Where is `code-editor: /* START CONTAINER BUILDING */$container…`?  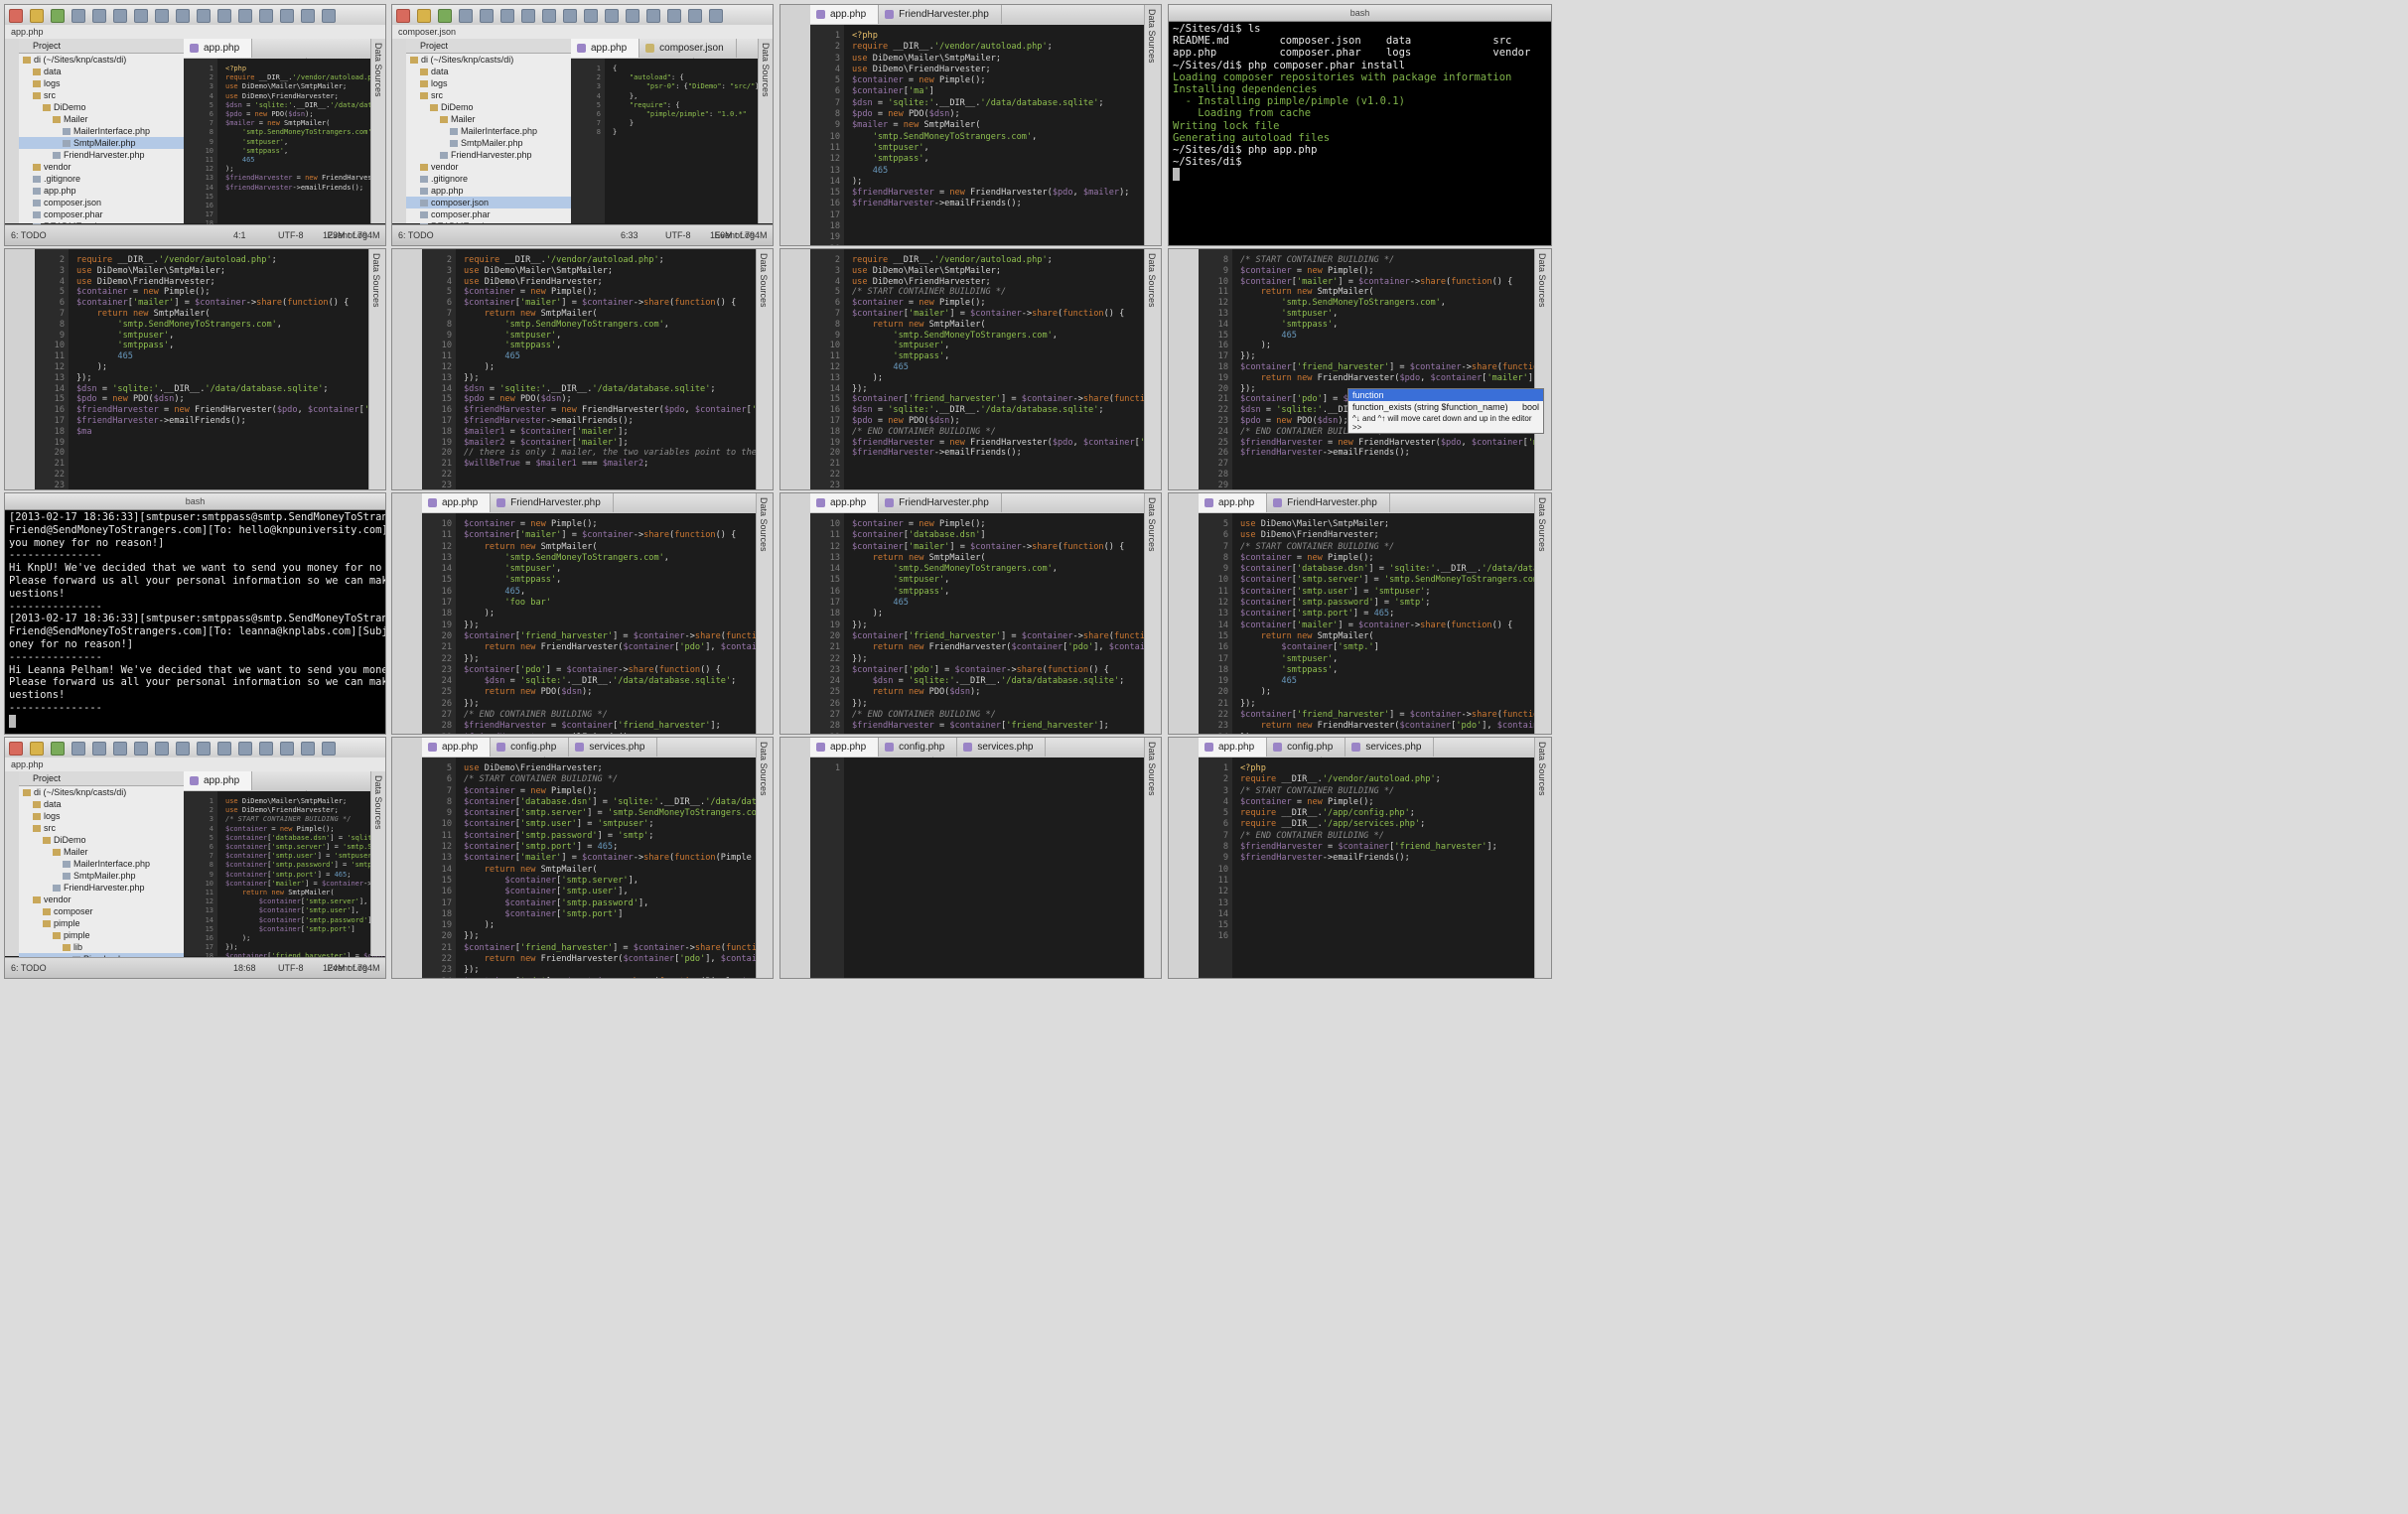
code-editor: /* START CONTAINER BUILDING */$container… is located at coordinates (1391, 369).